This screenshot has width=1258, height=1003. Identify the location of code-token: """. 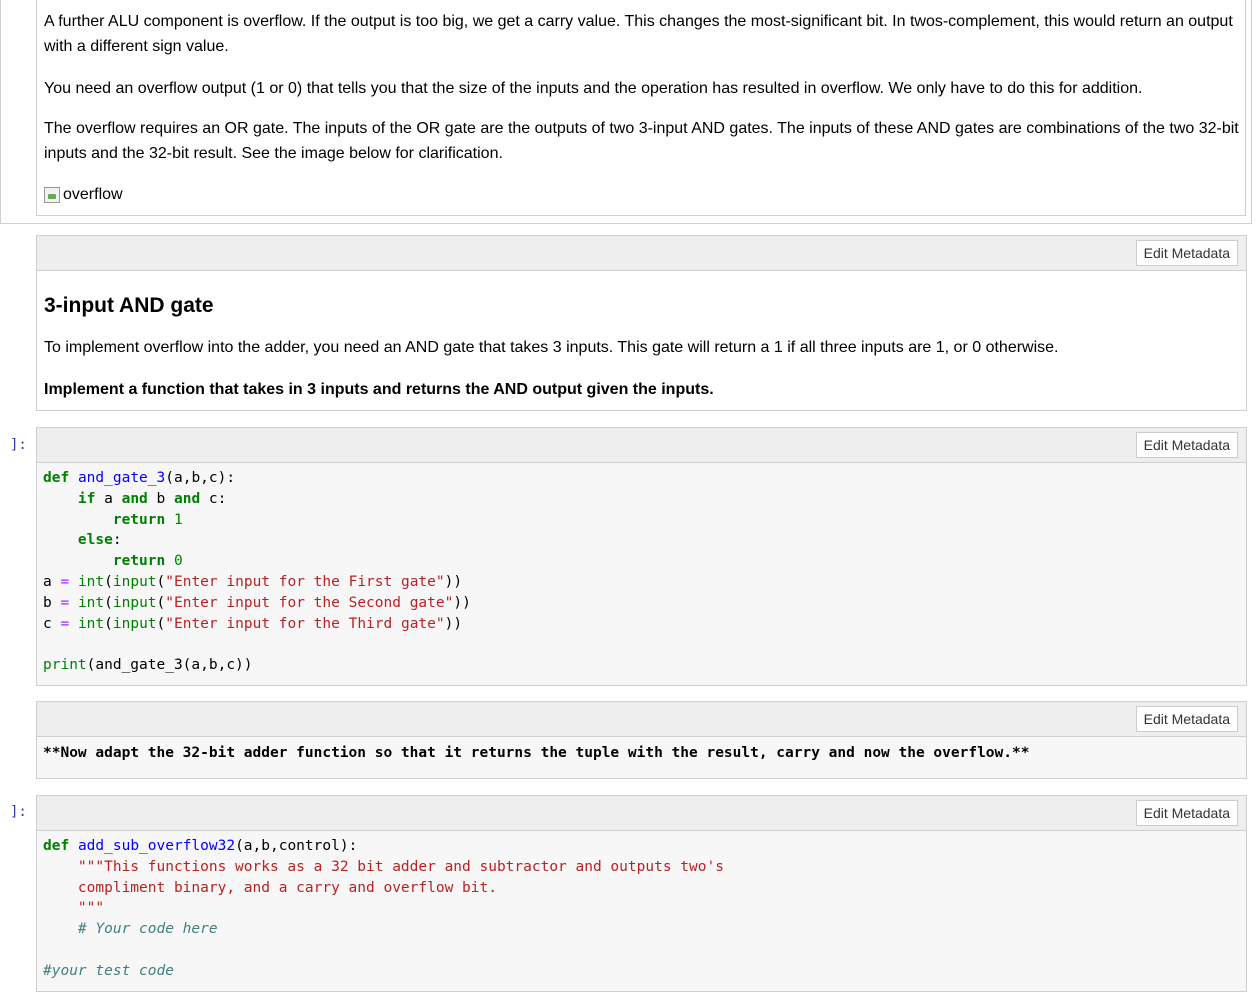
(91, 908).